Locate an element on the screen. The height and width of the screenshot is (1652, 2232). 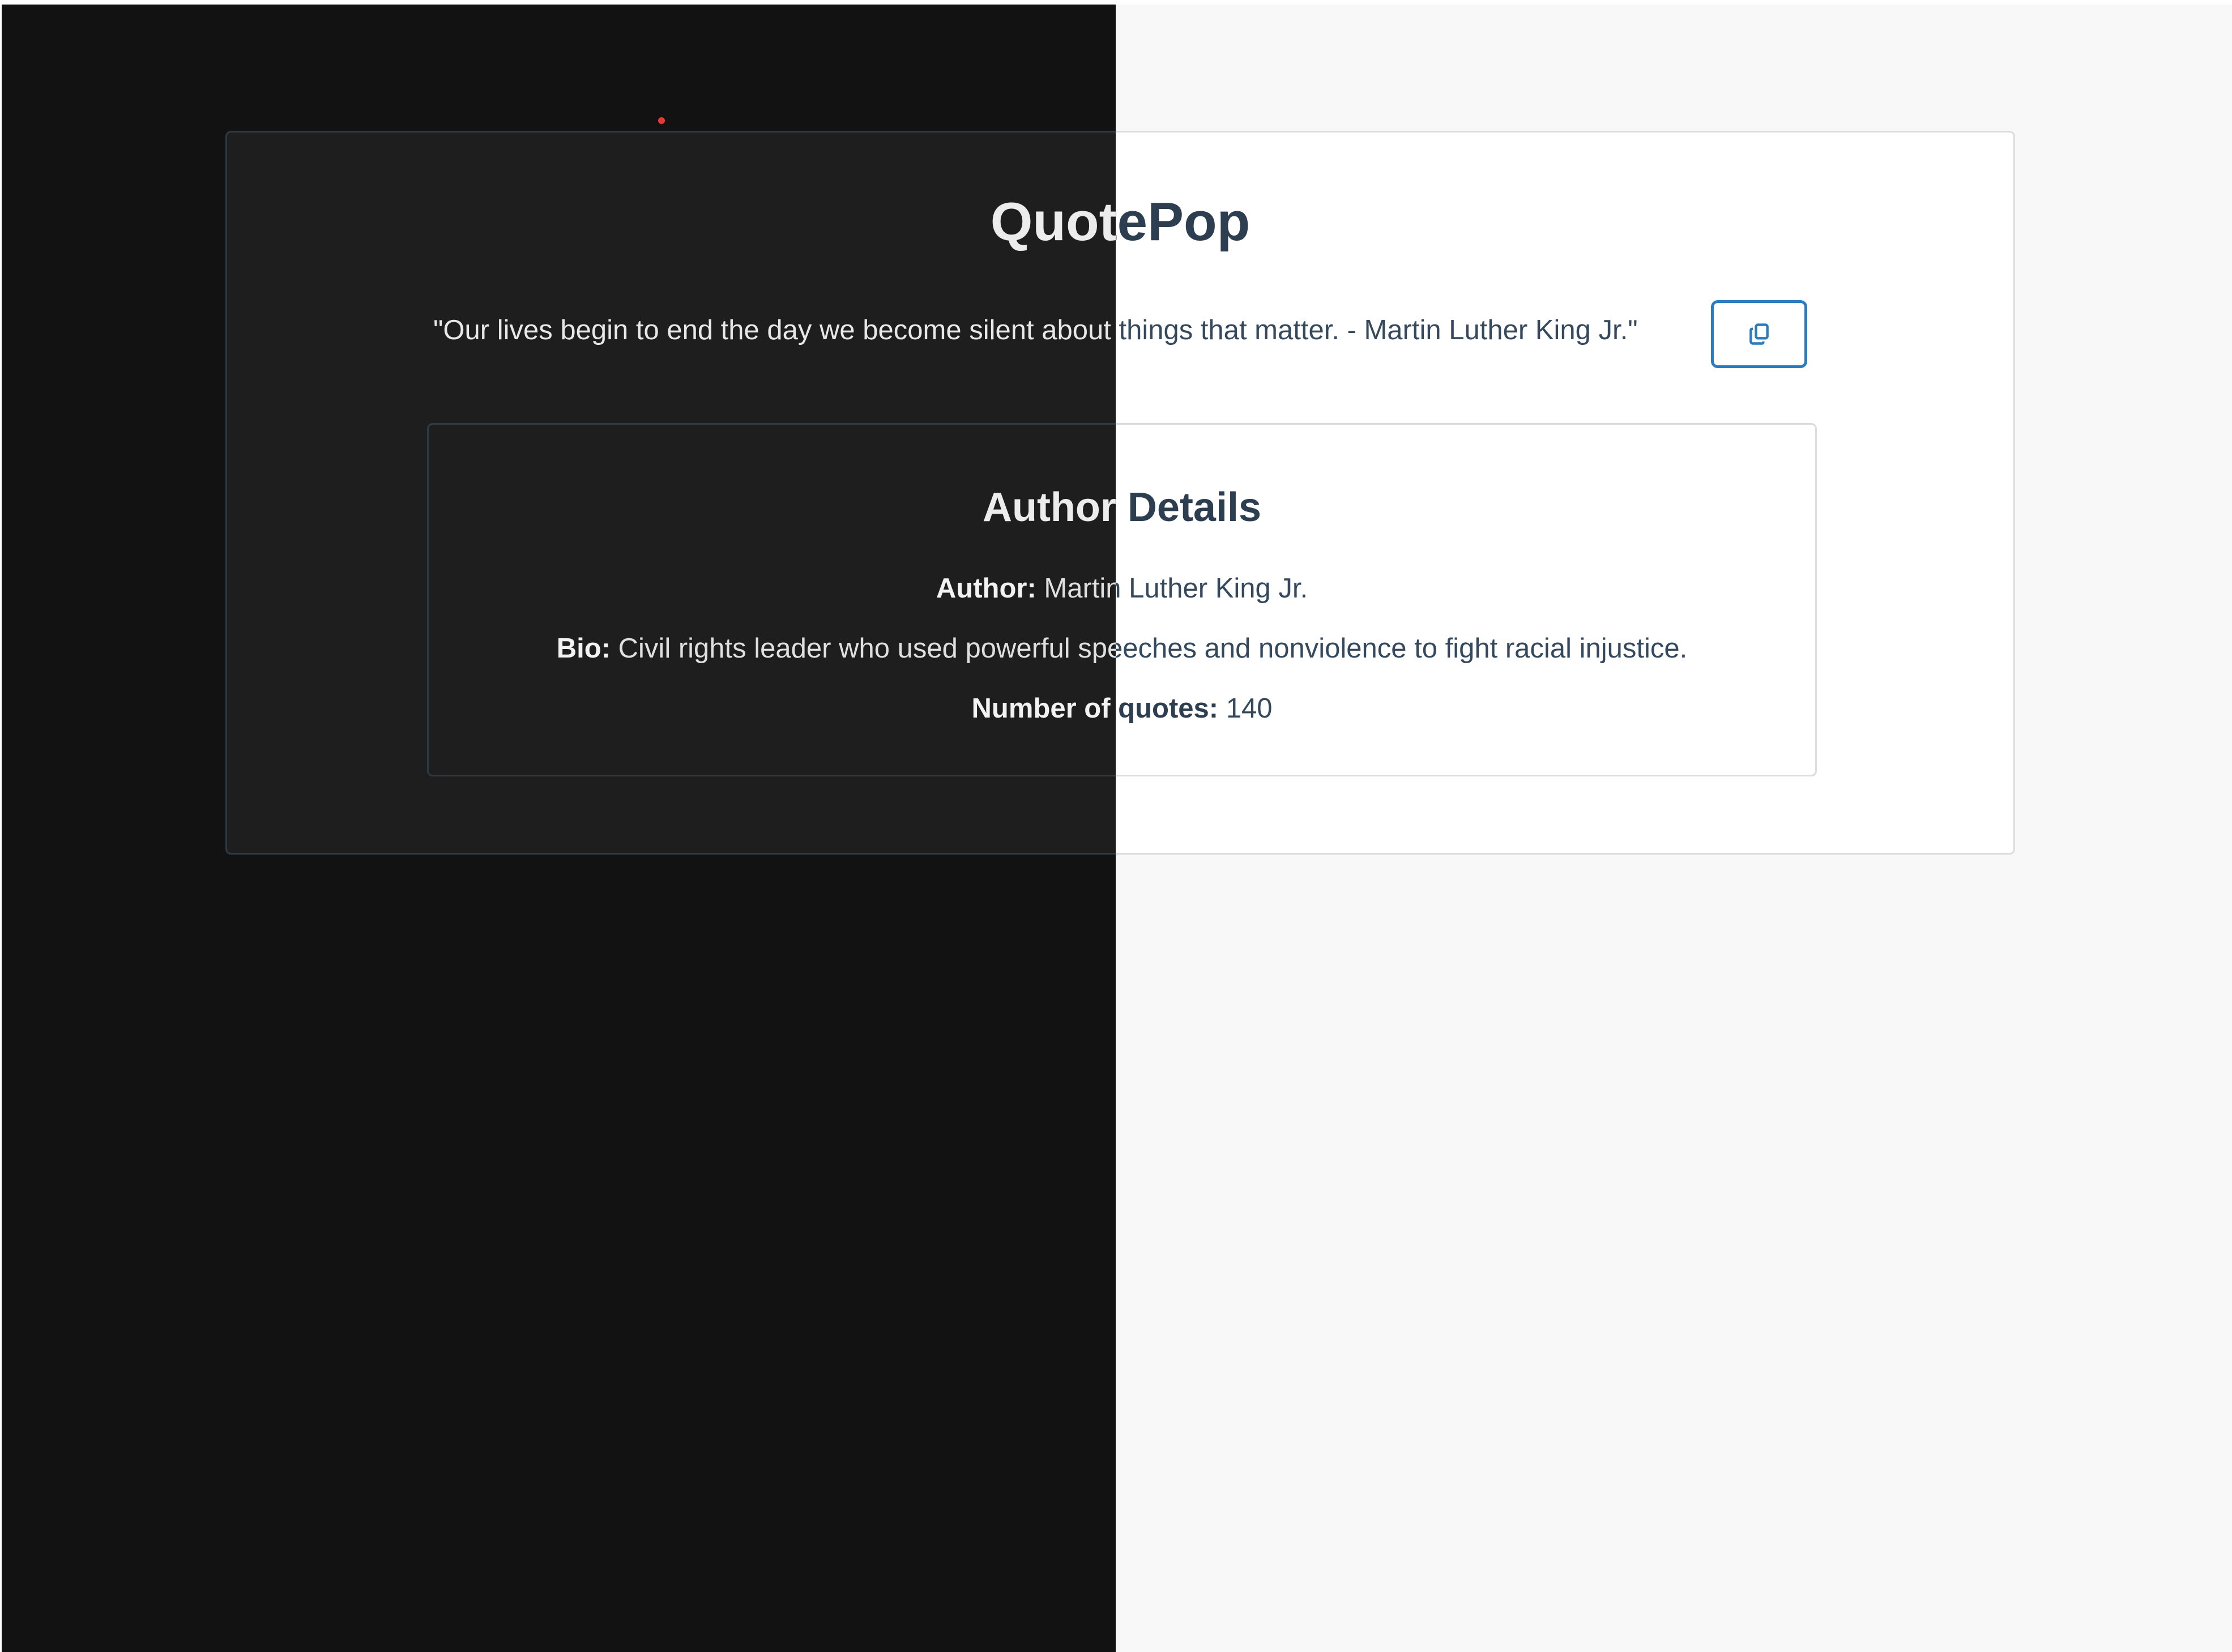
copy-quote-button is located at coordinates (1759, 334).